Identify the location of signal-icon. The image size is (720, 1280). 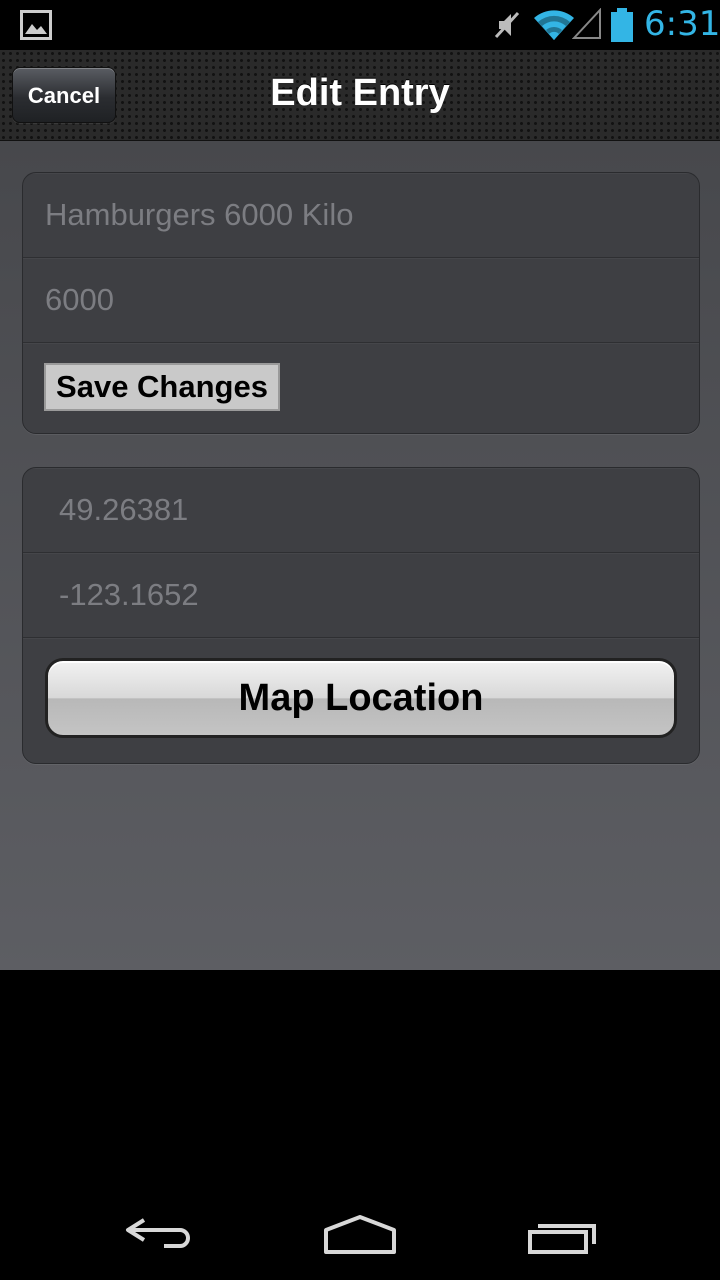
(586, 23).